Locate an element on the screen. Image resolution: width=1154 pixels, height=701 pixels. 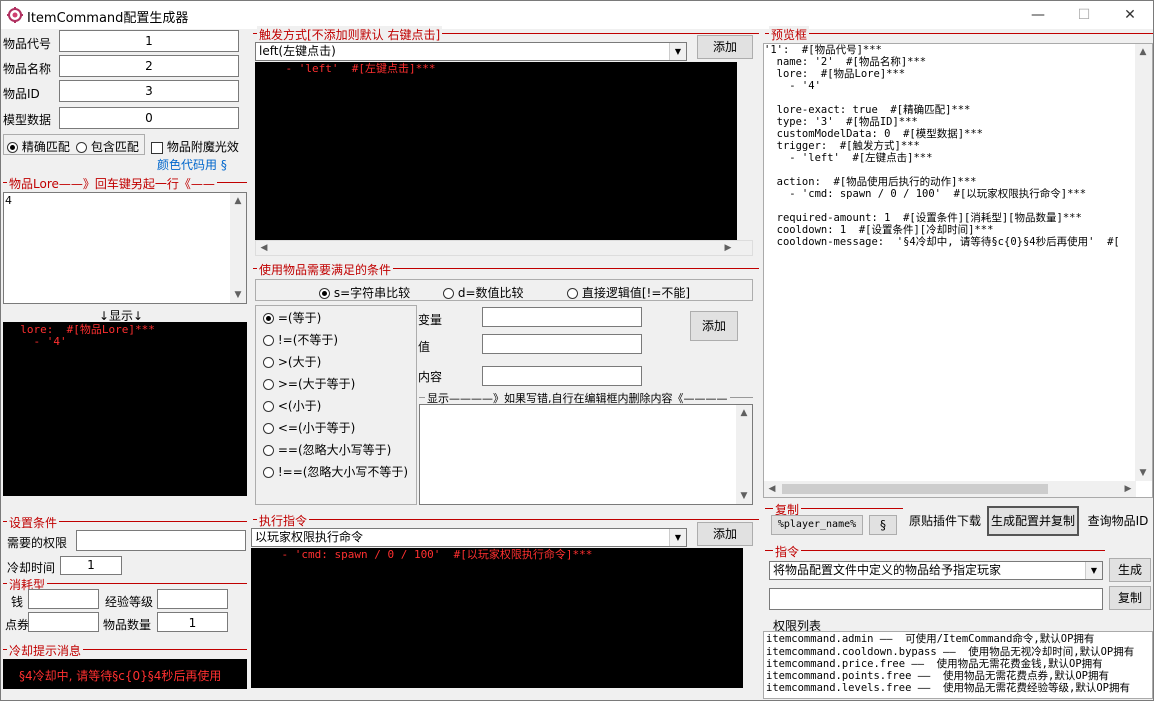
command-select: 将物品配置文件中定义的物品给予指定玩家 ▼ is located at coordinates (936, 570).